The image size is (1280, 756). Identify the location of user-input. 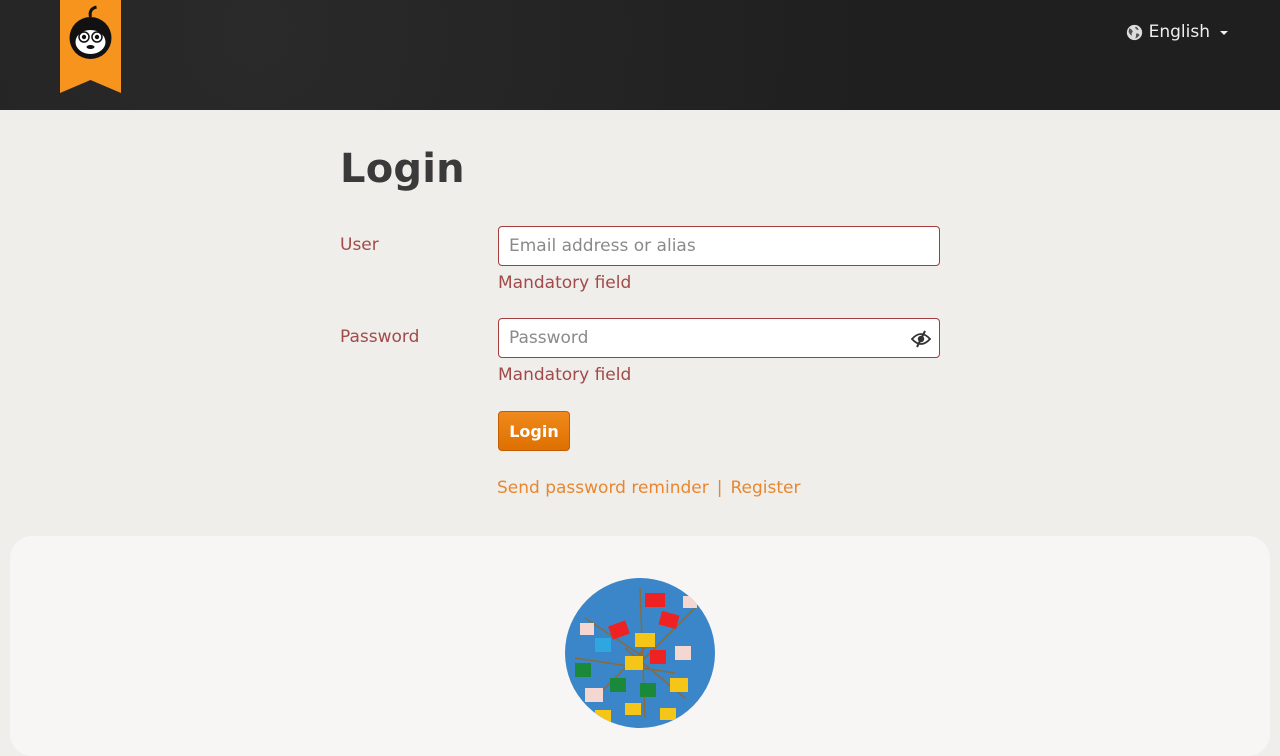
(719, 246).